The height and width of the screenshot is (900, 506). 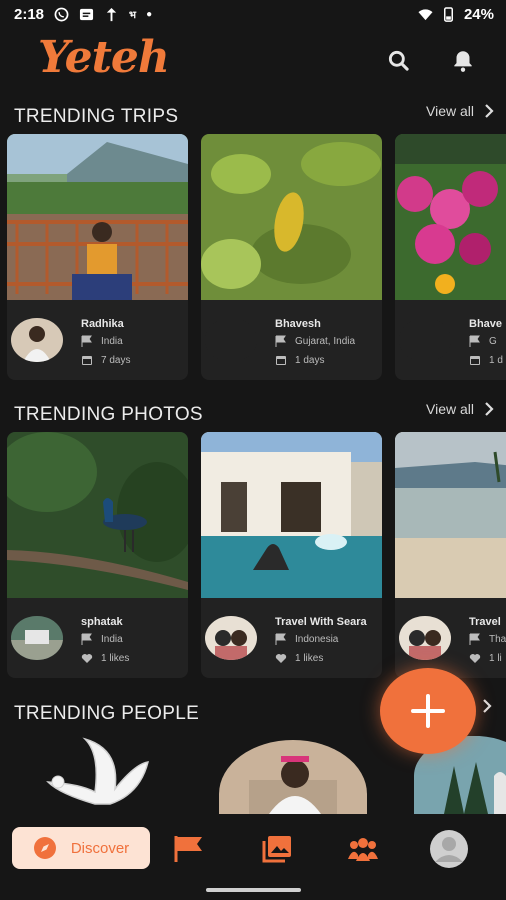 I want to click on photo-location-text: India, so click(x=112, y=639).